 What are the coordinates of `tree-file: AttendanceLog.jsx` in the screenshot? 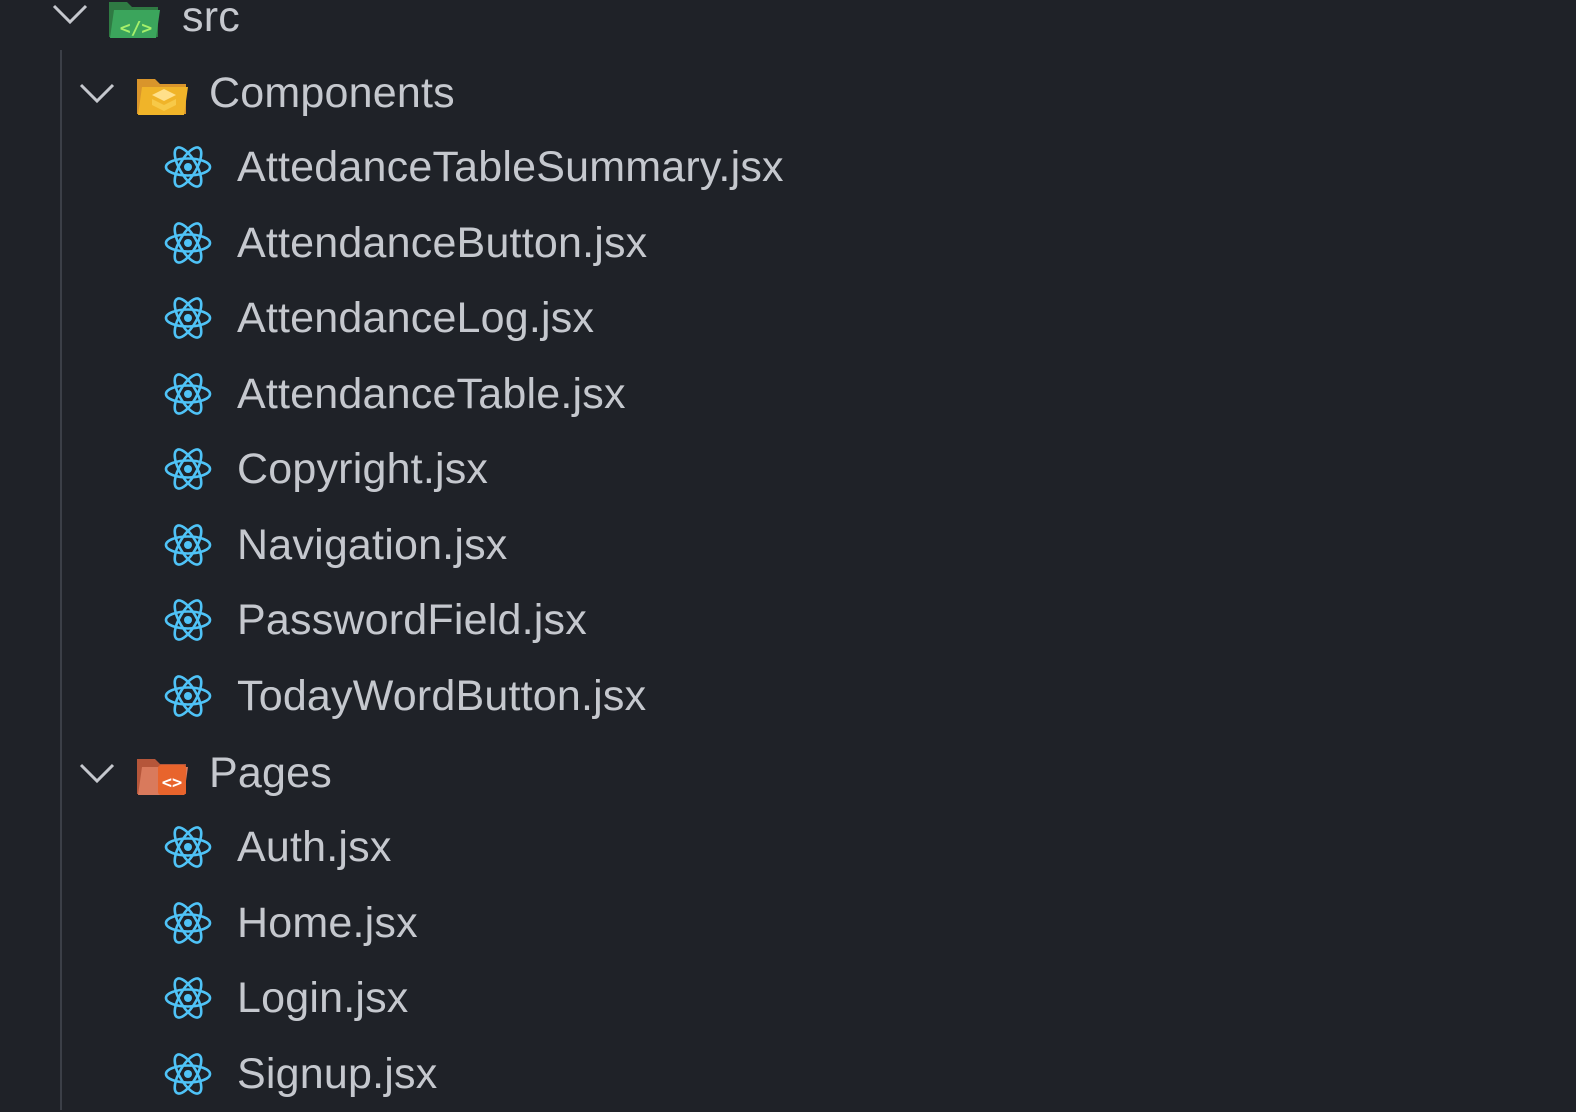 It's located at (788, 318).